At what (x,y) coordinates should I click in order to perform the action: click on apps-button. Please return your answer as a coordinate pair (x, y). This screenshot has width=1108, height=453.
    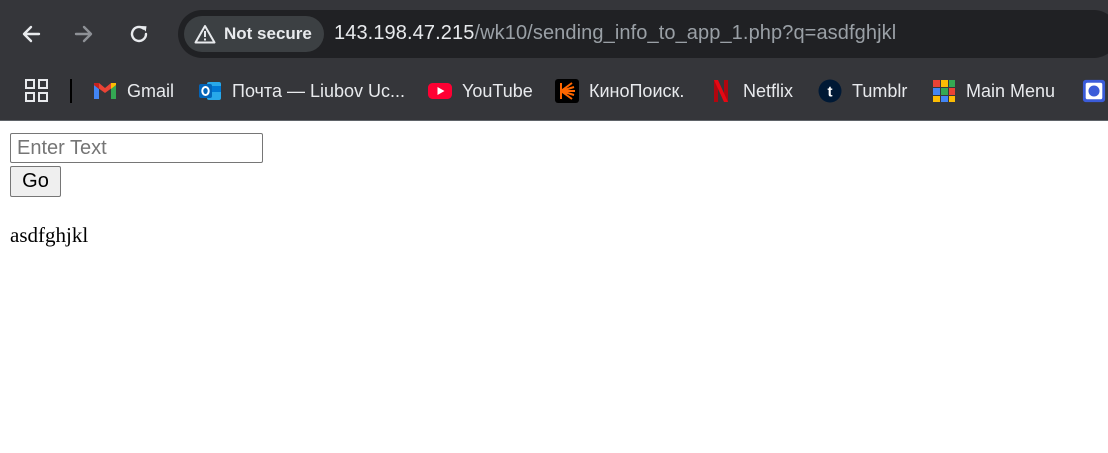
    Looking at the image, I should click on (37, 91).